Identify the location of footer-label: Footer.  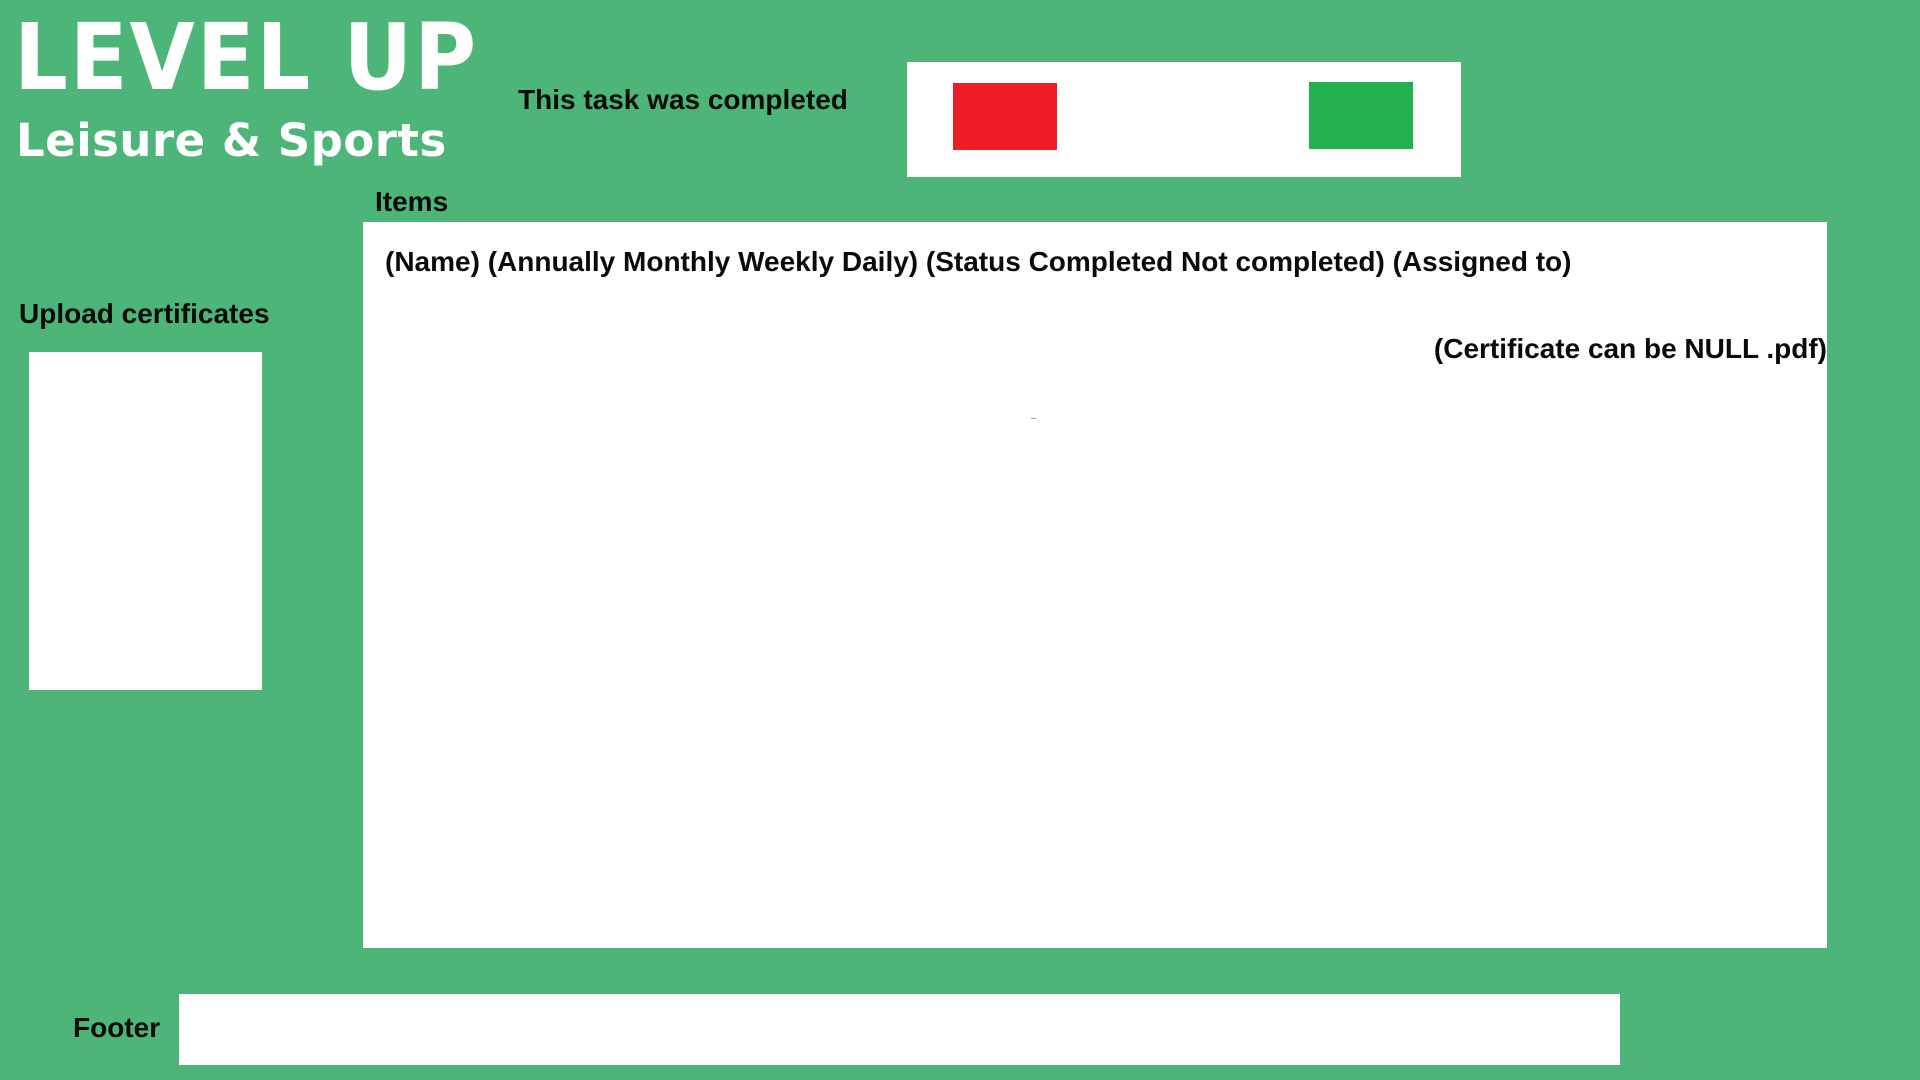
(117, 1027).